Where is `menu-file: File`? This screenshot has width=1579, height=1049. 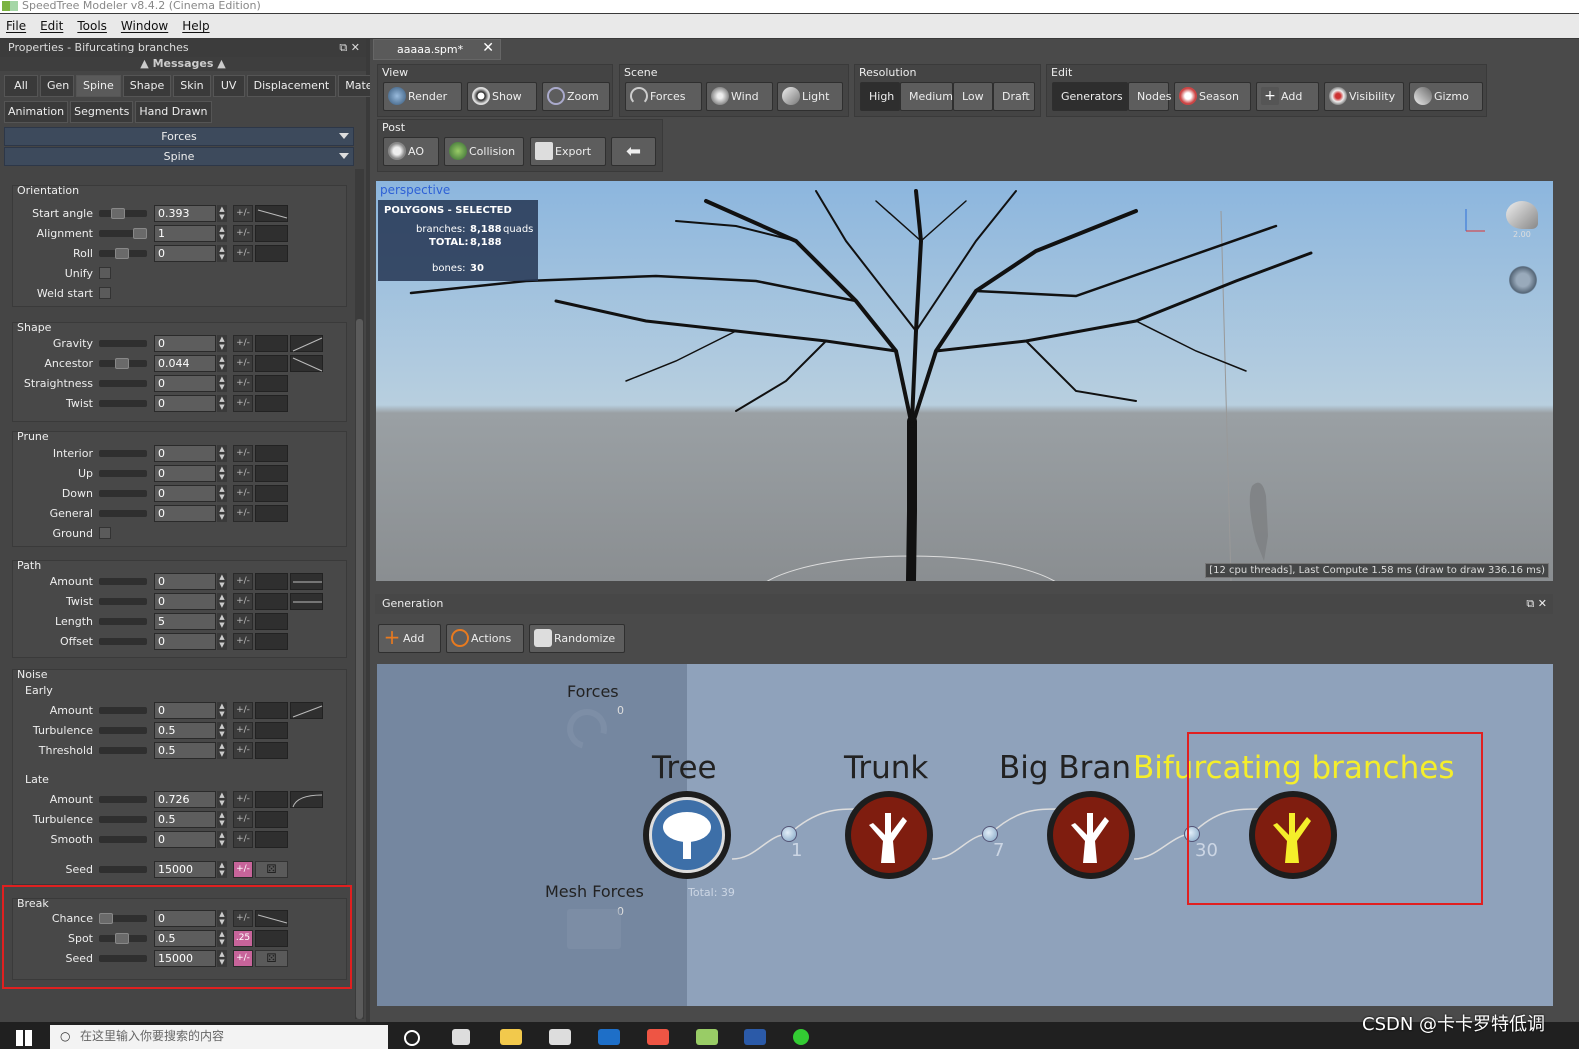 menu-file: File is located at coordinates (16, 26).